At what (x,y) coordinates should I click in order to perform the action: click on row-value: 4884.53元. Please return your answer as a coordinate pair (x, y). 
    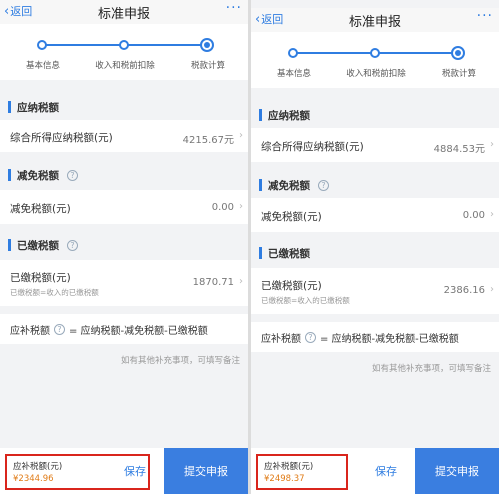
    Looking at the image, I should click on (459, 149).